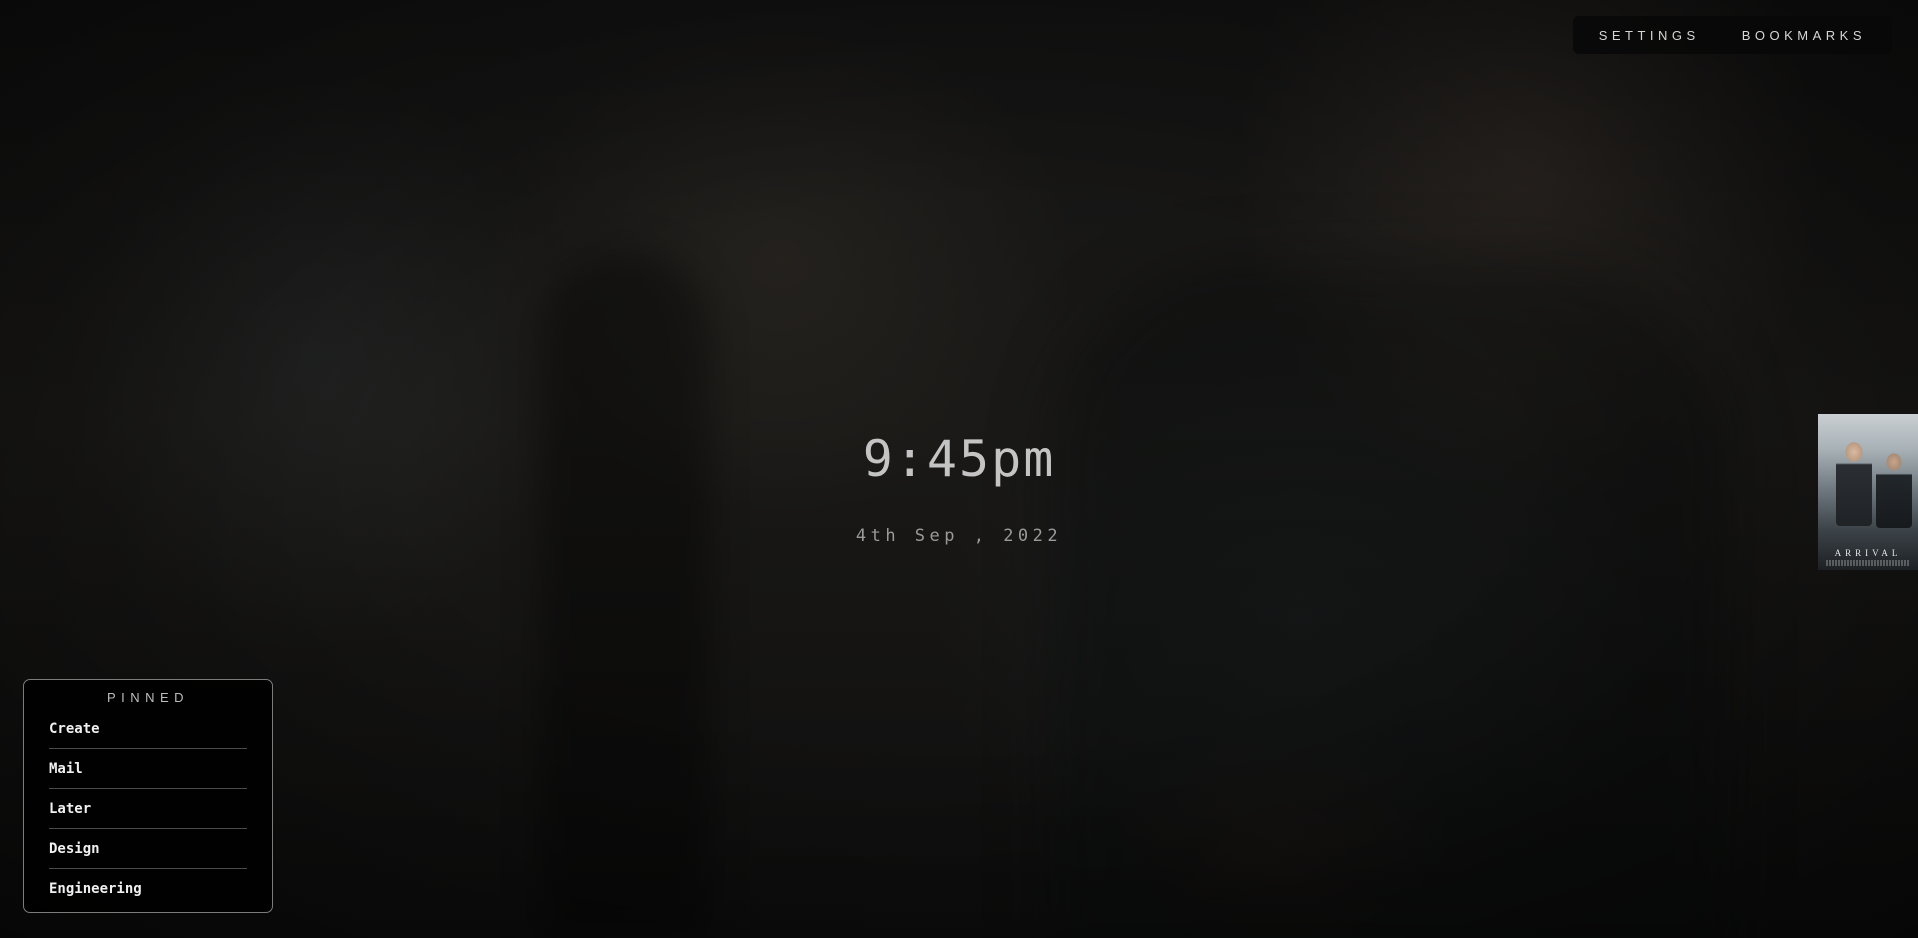 This screenshot has height=938, width=1918. What do you see at coordinates (148, 889) in the screenshot?
I see `pinned-item-engineering: Engineering` at bounding box center [148, 889].